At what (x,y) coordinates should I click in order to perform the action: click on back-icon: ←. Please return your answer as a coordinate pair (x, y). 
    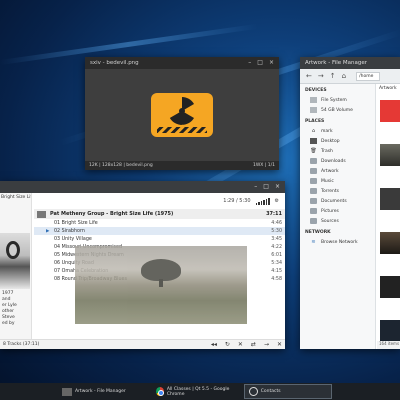
    Looking at the image, I should click on (309, 76).